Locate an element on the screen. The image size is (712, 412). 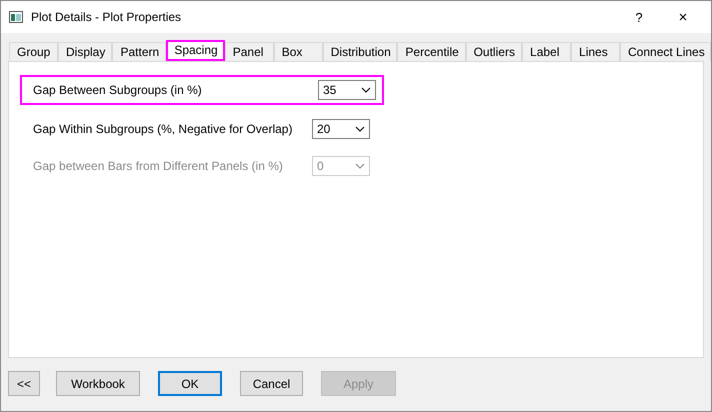
dialog-button: Cancel is located at coordinates (272, 383).